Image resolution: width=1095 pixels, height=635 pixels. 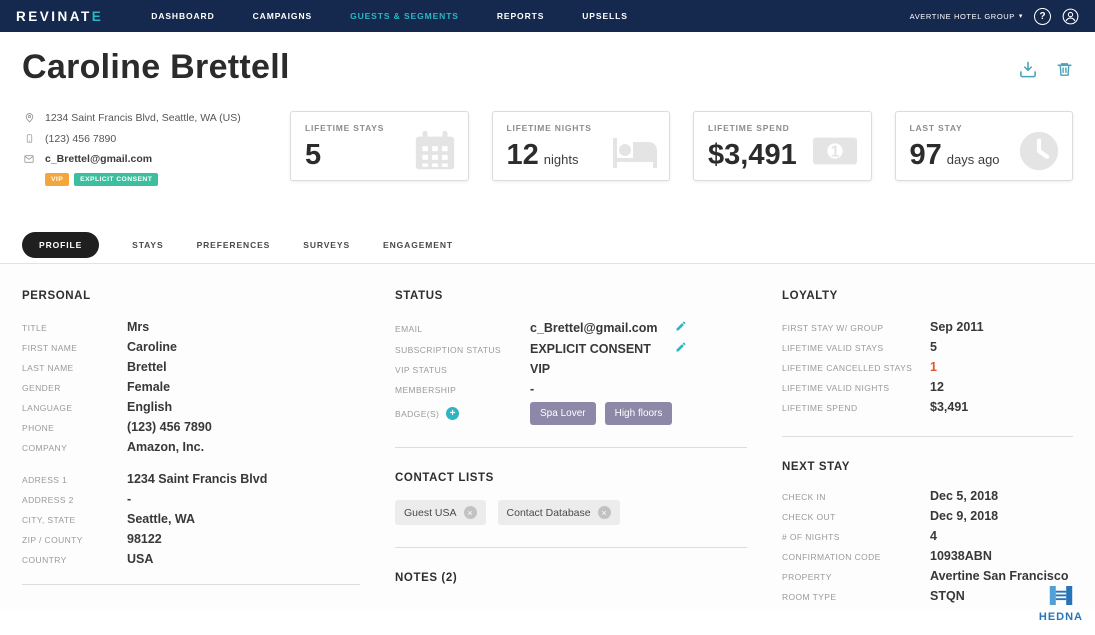 I want to click on field-valid-stays: LIFETIME VALID STAYS 5, so click(x=859, y=347).